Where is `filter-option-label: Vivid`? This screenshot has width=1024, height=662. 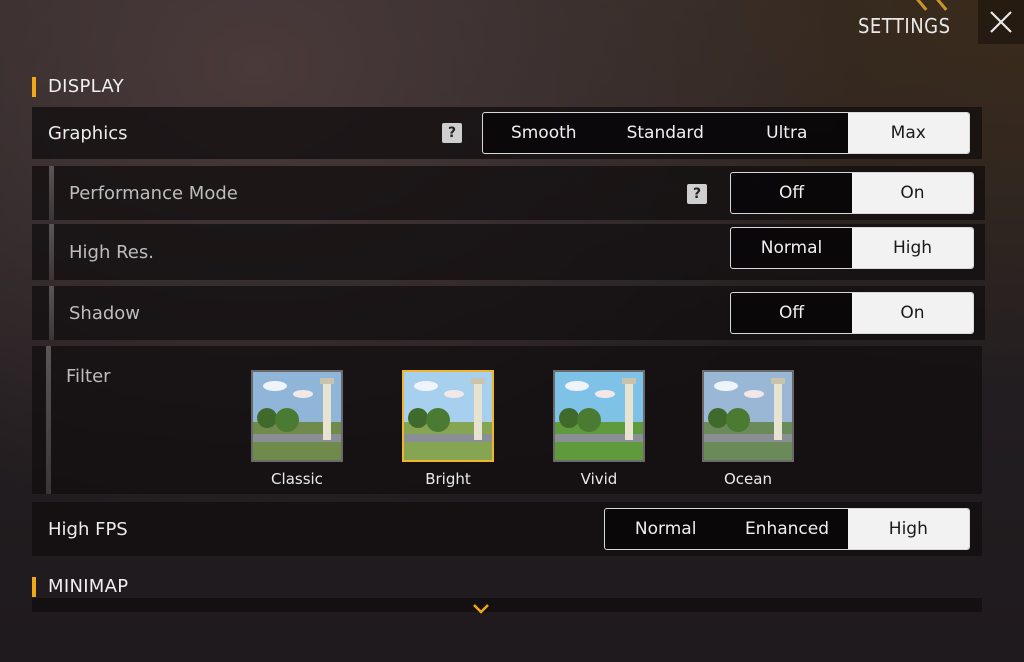
filter-option-label: Vivid is located at coordinates (599, 479).